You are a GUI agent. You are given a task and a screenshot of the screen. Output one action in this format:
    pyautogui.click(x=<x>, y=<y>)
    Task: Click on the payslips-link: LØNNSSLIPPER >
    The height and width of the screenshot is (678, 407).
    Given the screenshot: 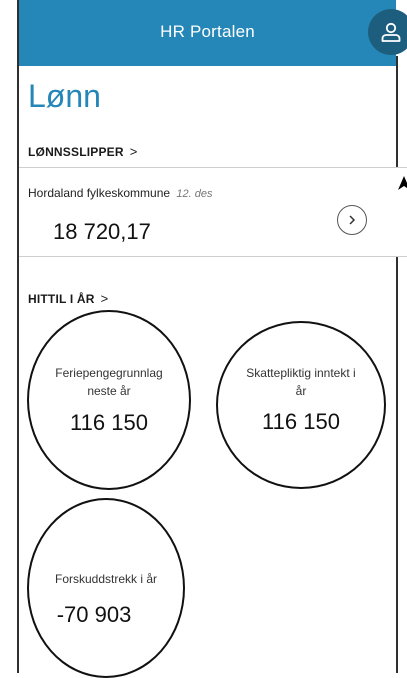 What is the action you would take?
    pyautogui.click(x=83, y=151)
    